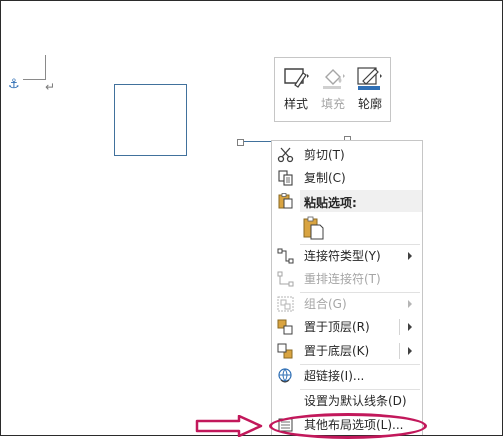 The image size is (503, 439). Describe the element at coordinates (285, 351) in the screenshot. I see `send-to-back-icon` at that location.